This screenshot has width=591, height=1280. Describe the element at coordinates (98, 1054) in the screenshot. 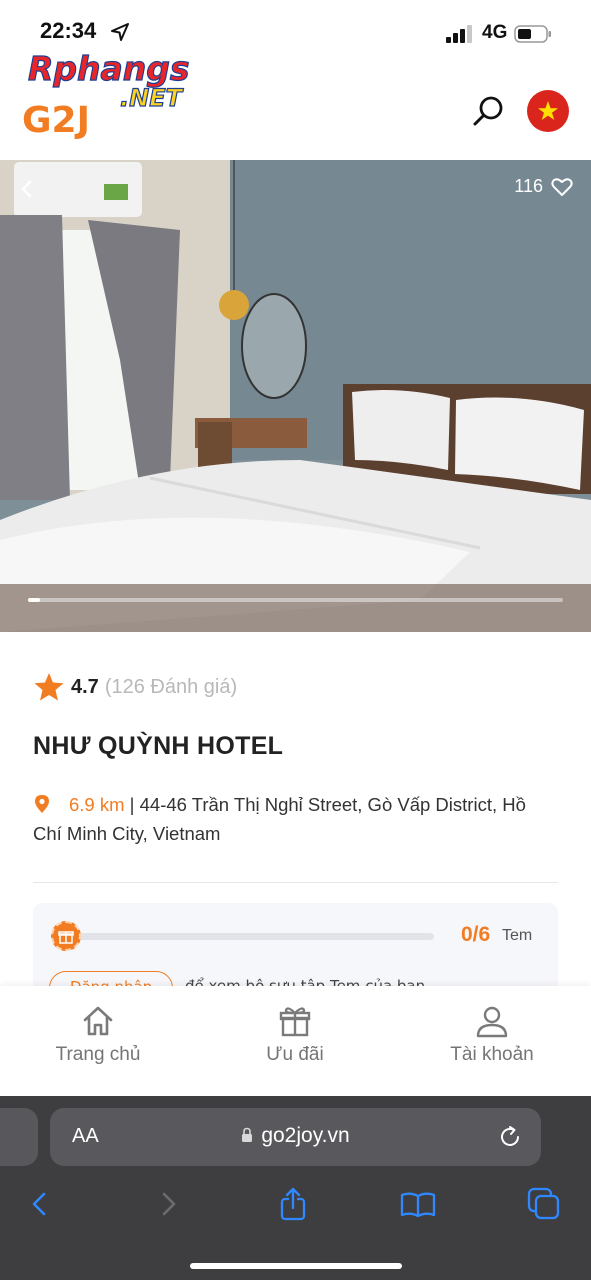

I see `tab-home-label: Trang chủ` at that location.